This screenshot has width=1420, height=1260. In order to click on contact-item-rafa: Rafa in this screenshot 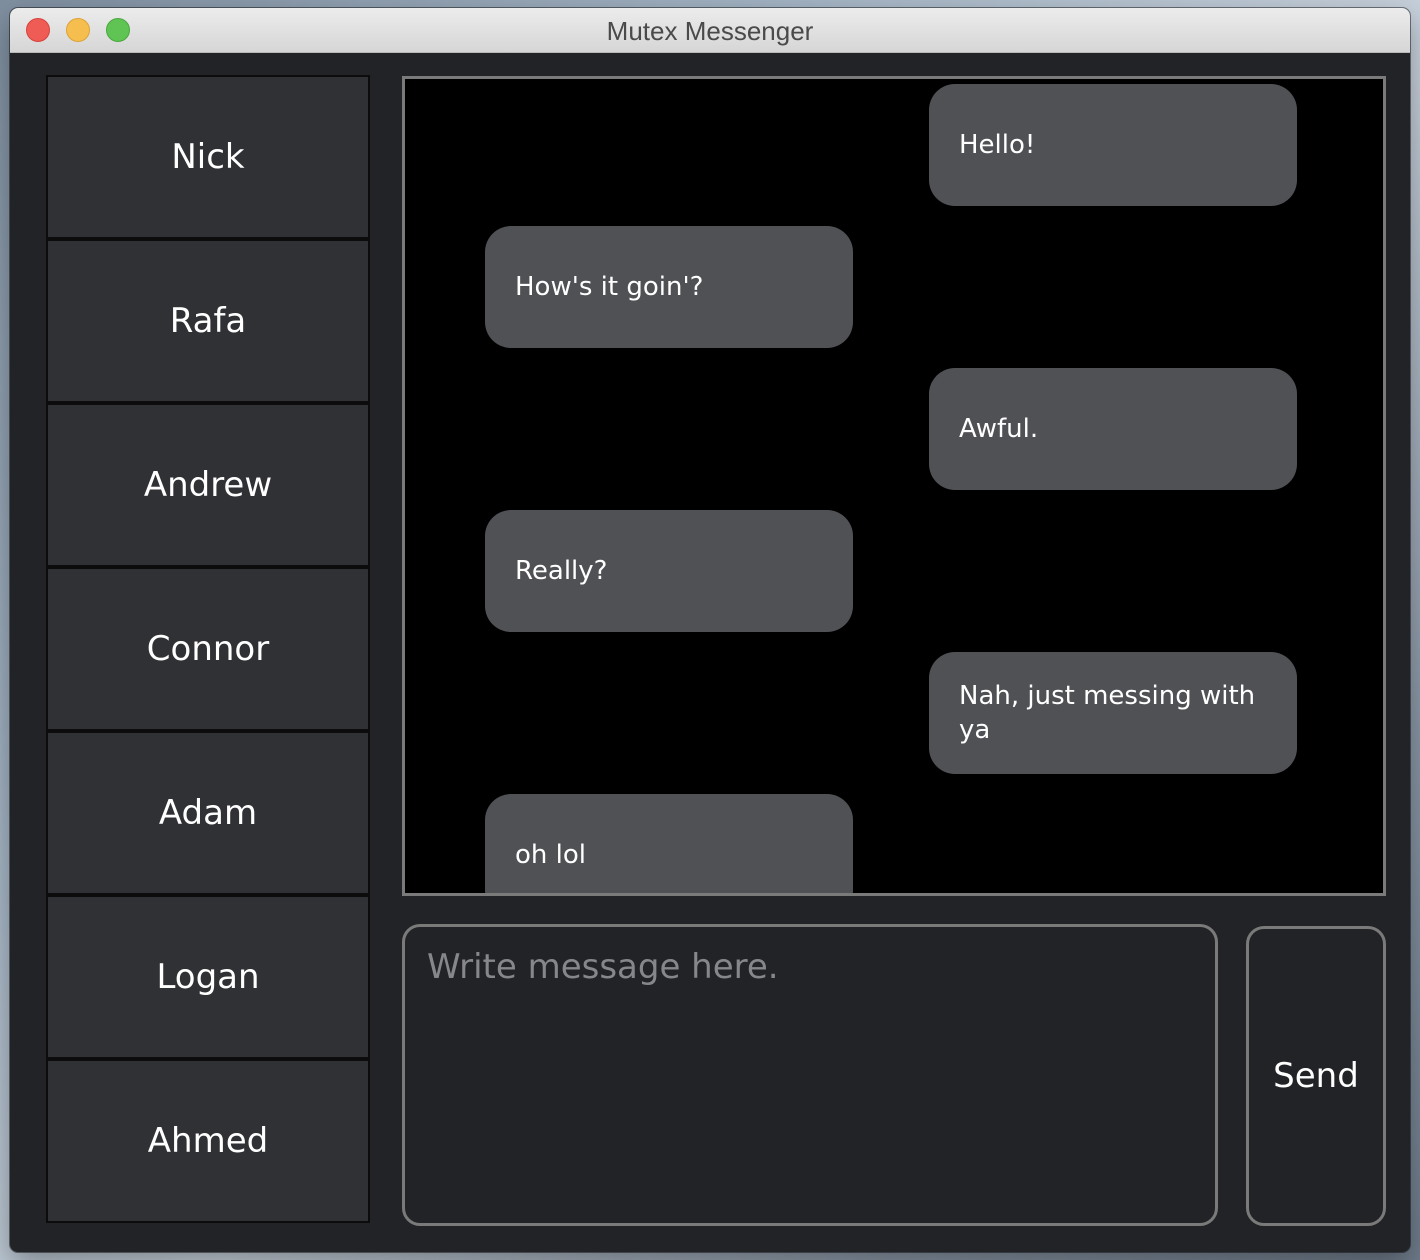, I will do `click(208, 321)`.